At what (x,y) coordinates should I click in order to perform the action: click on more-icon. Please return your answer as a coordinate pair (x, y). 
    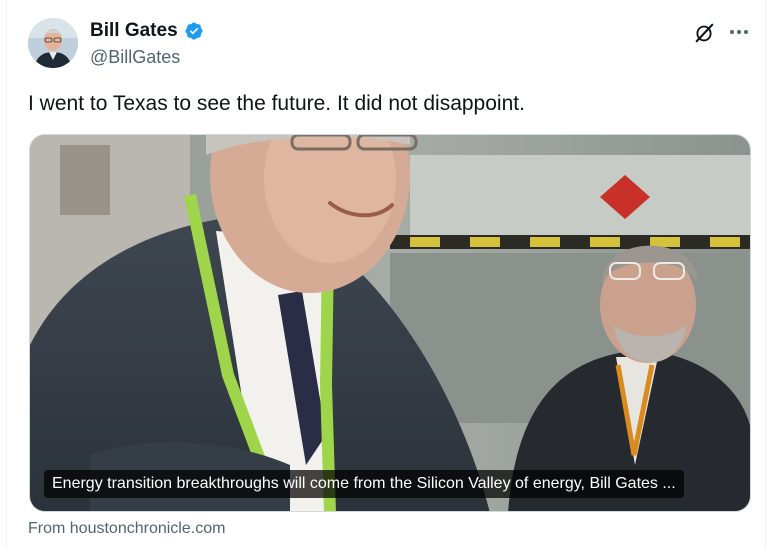
    Looking at the image, I should click on (739, 32).